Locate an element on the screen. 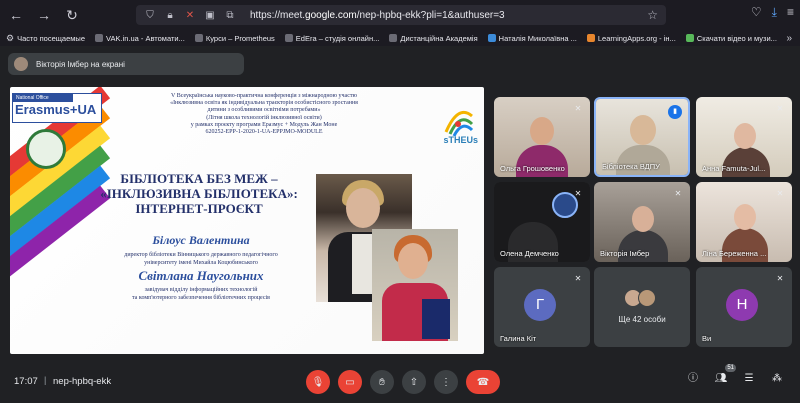 The height and width of the screenshot is (403, 800). speaker-1-name: Білоус Валентина is located at coordinates (201, 240).